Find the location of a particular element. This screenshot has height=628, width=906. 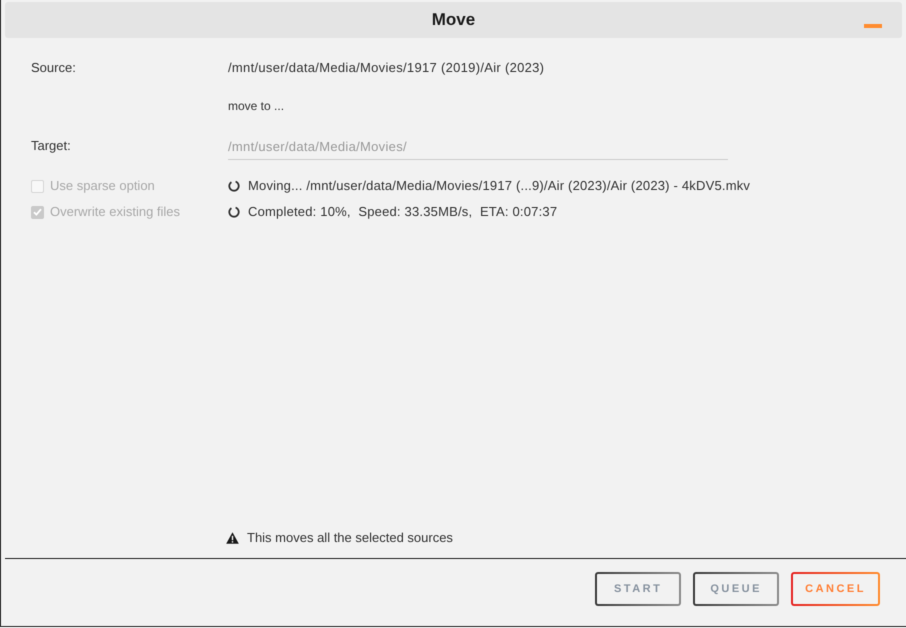

source-path: /mnt/user/data/Media/Movies/1917 (2019)/Air (2023) is located at coordinates (386, 68).